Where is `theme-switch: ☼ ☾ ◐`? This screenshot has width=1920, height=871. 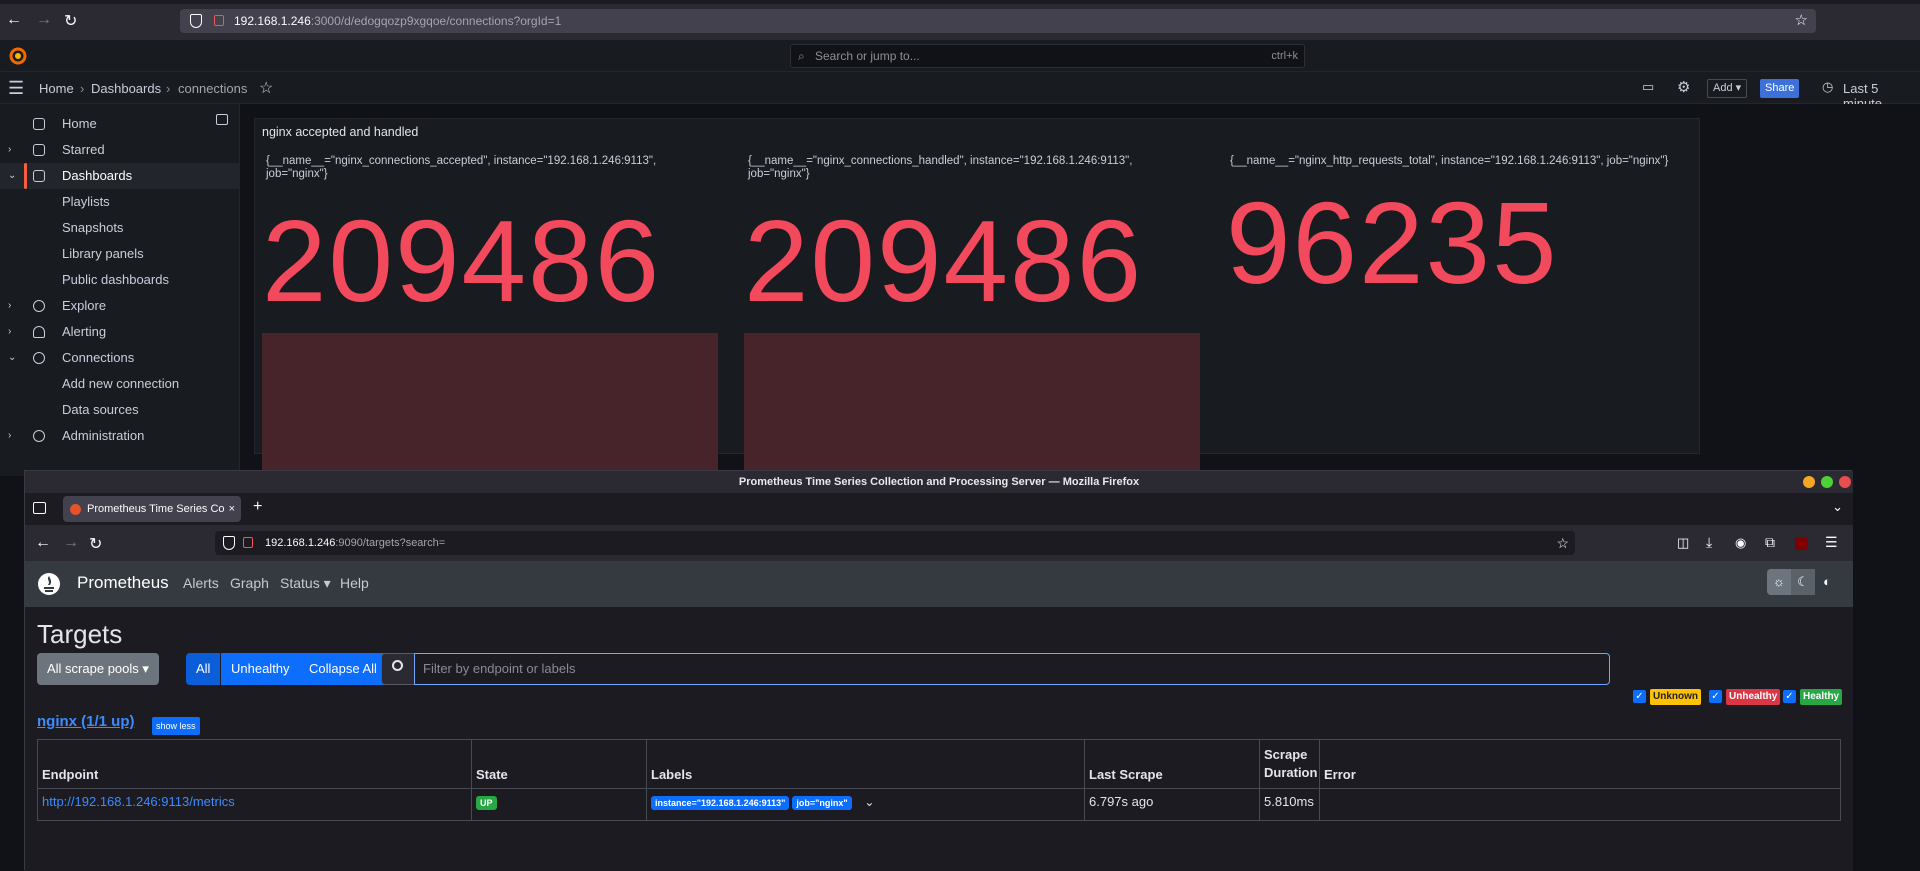
theme-switch: ☼ ☾ ◐ is located at coordinates (1803, 582).